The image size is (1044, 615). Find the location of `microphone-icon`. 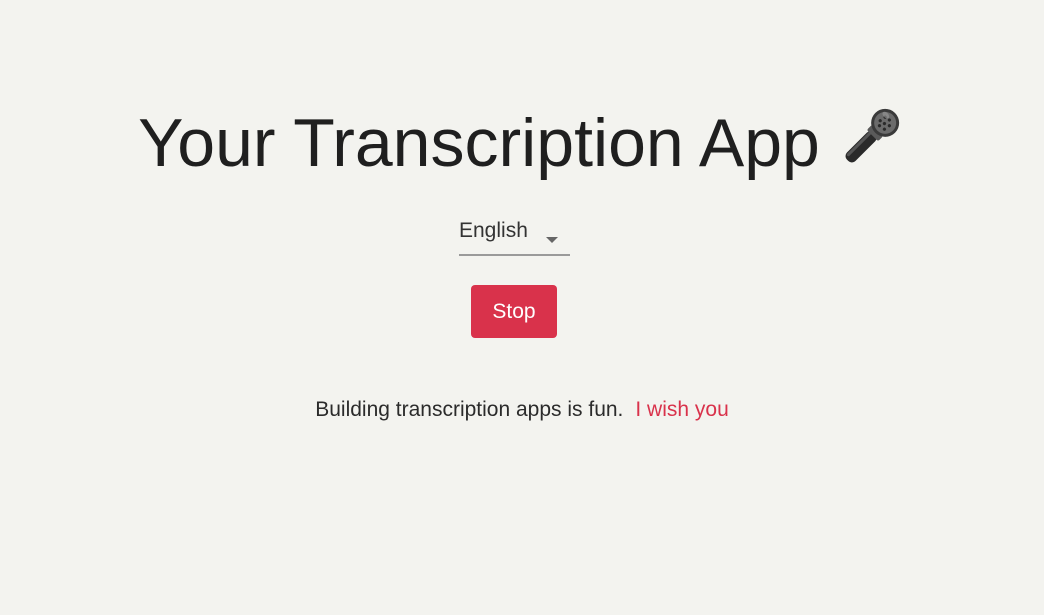

microphone-icon is located at coordinates (871, 147).